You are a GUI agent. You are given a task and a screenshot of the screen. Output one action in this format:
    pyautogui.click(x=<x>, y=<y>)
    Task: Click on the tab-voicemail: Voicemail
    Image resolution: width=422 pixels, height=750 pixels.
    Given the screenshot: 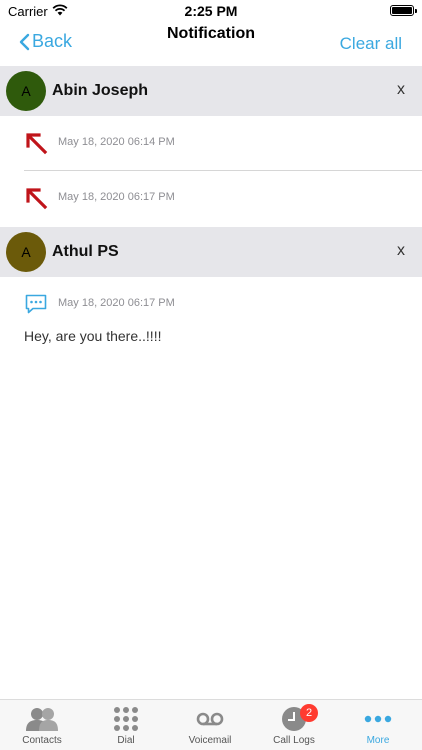 What is the action you would take?
    pyautogui.click(x=210, y=728)
    